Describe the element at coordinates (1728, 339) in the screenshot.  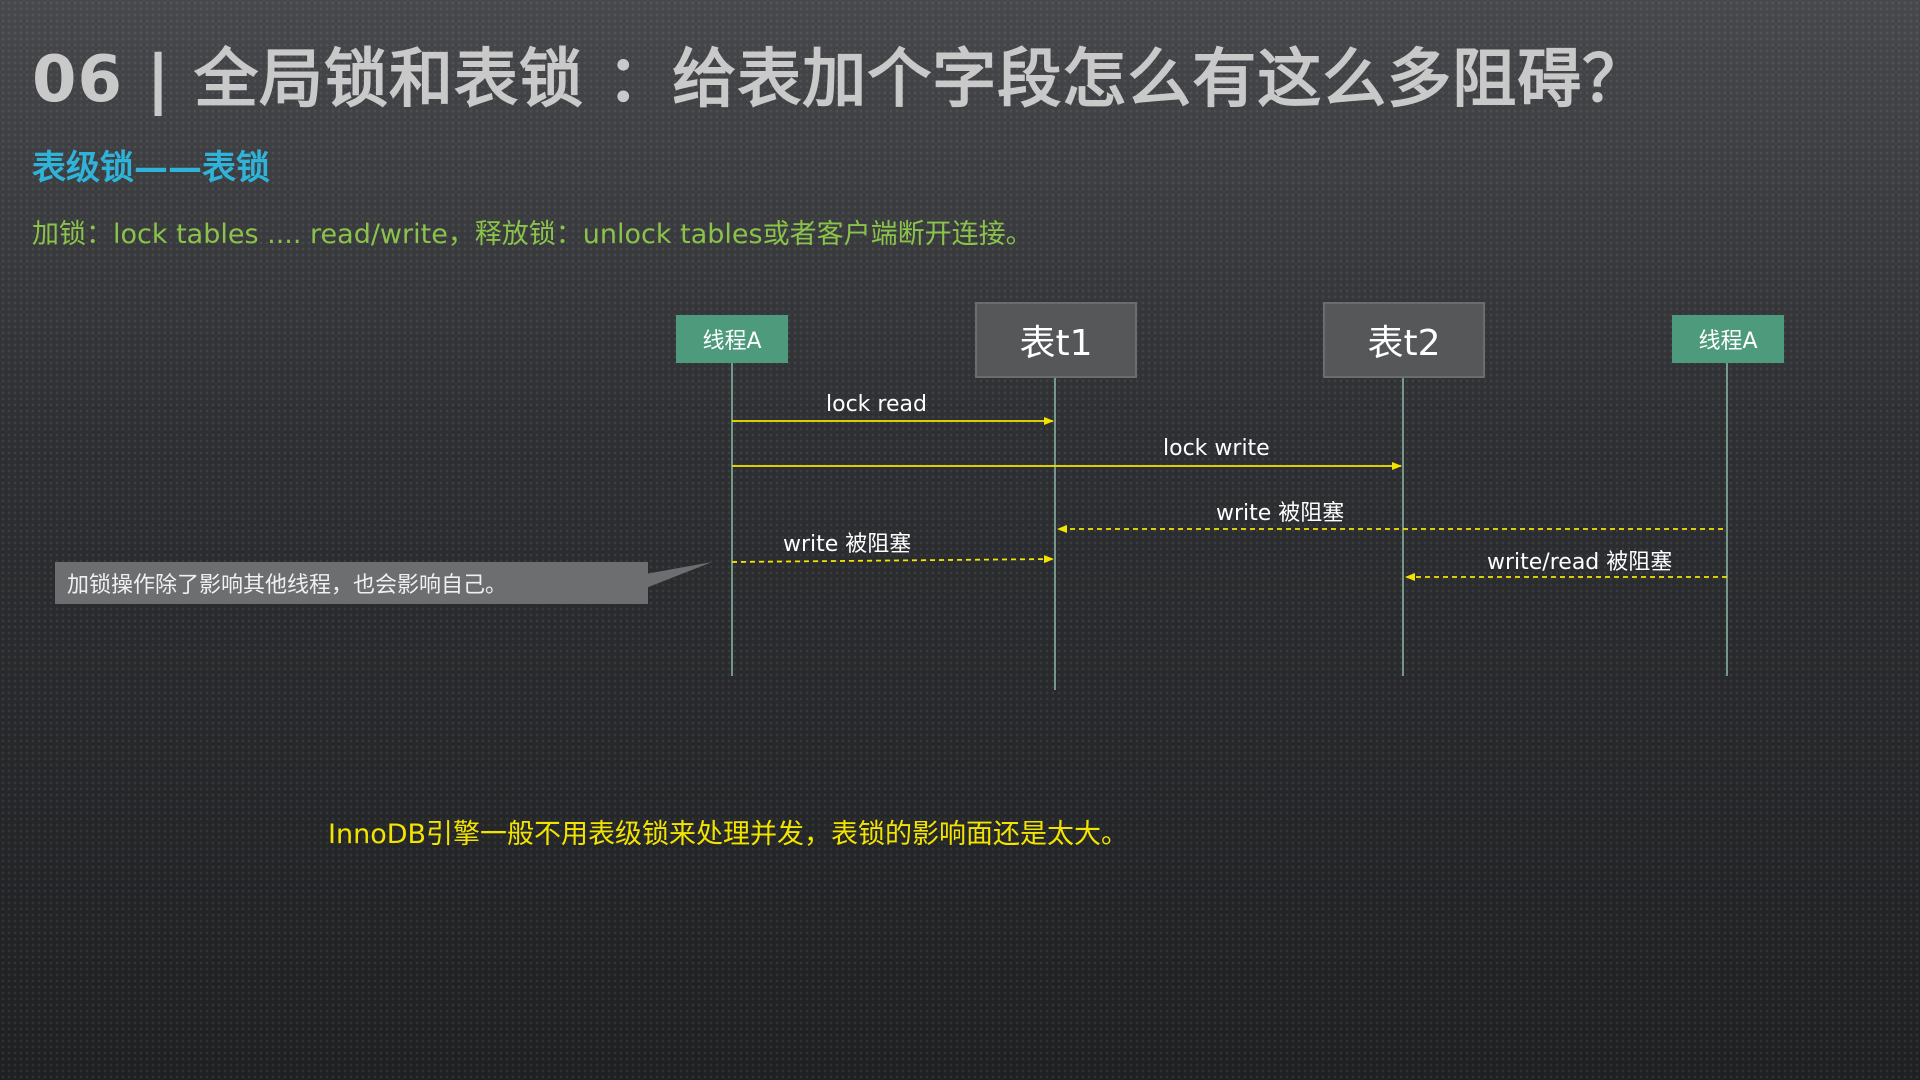
I see `participant-thread-right: 线程A` at that location.